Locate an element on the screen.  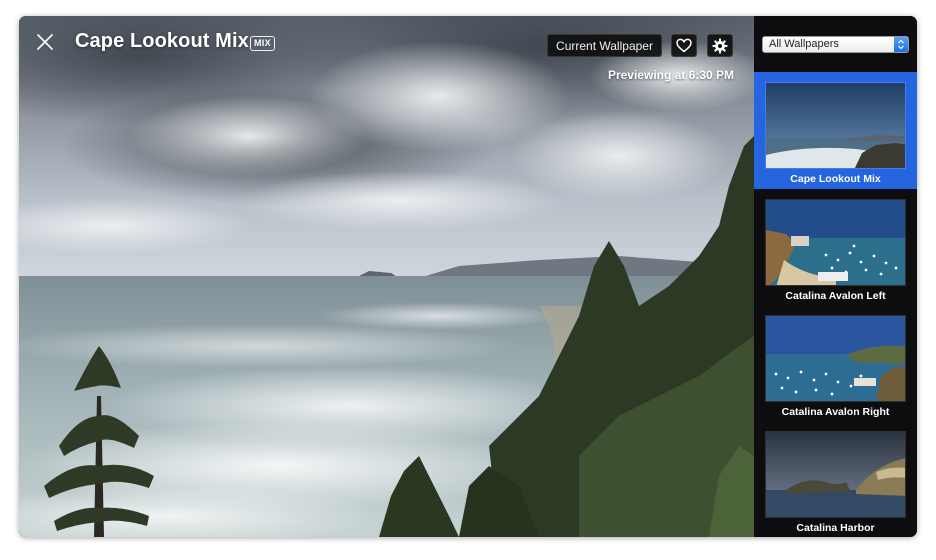
close-icon is located at coordinates (45, 42).